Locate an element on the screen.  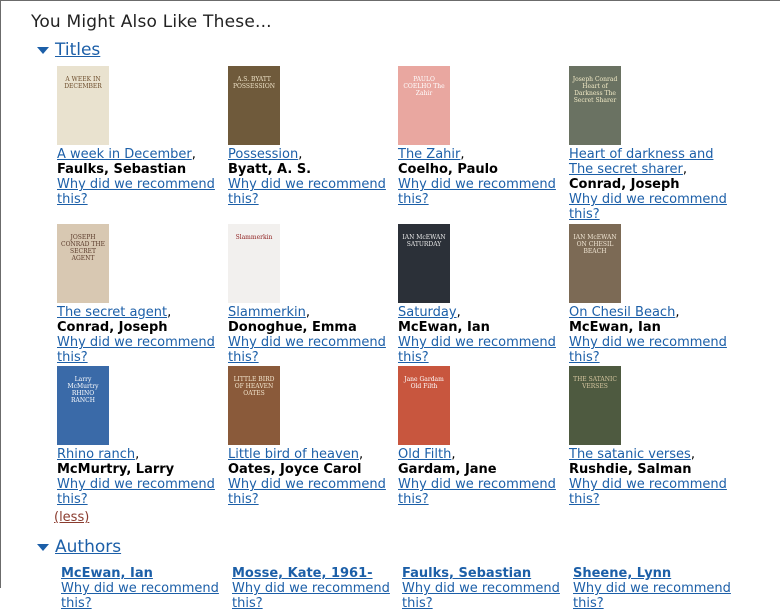
book-cover-image: JOSEPH CONRAD THE SECRET AGENT is located at coordinates (83, 263).